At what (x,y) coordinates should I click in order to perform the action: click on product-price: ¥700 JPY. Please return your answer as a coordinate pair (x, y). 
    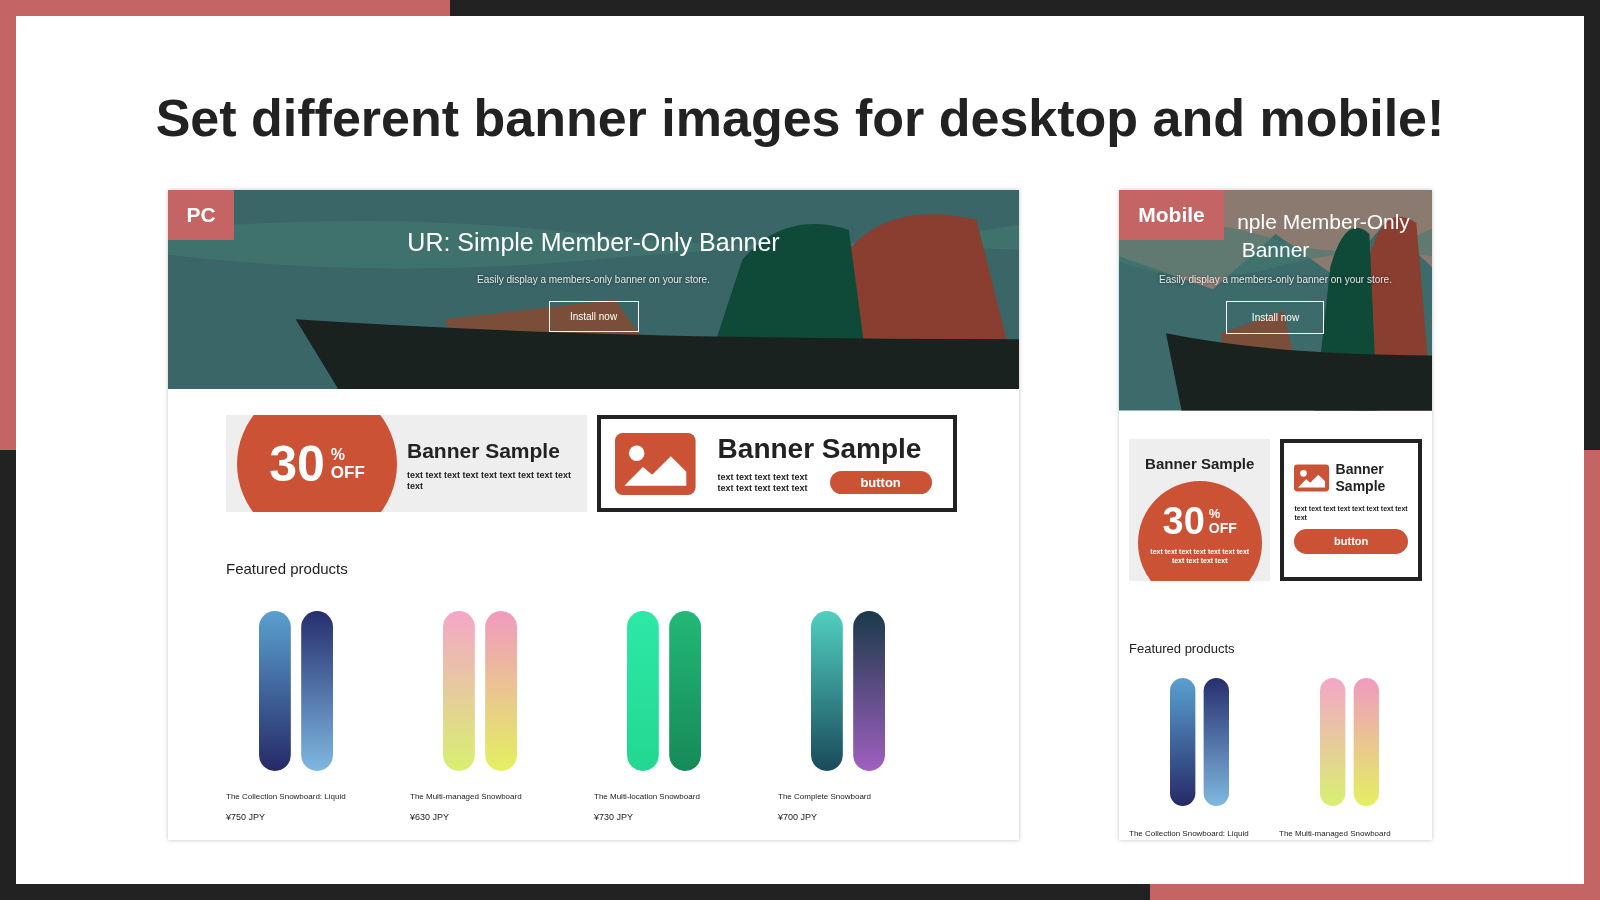
    Looking at the image, I should click on (798, 817).